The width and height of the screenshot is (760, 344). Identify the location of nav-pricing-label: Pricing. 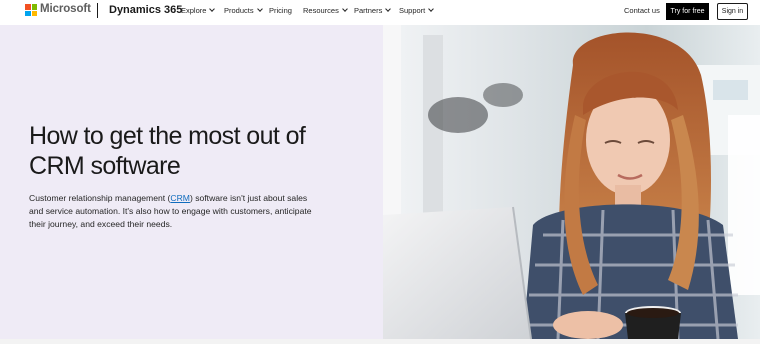
(280, 10).